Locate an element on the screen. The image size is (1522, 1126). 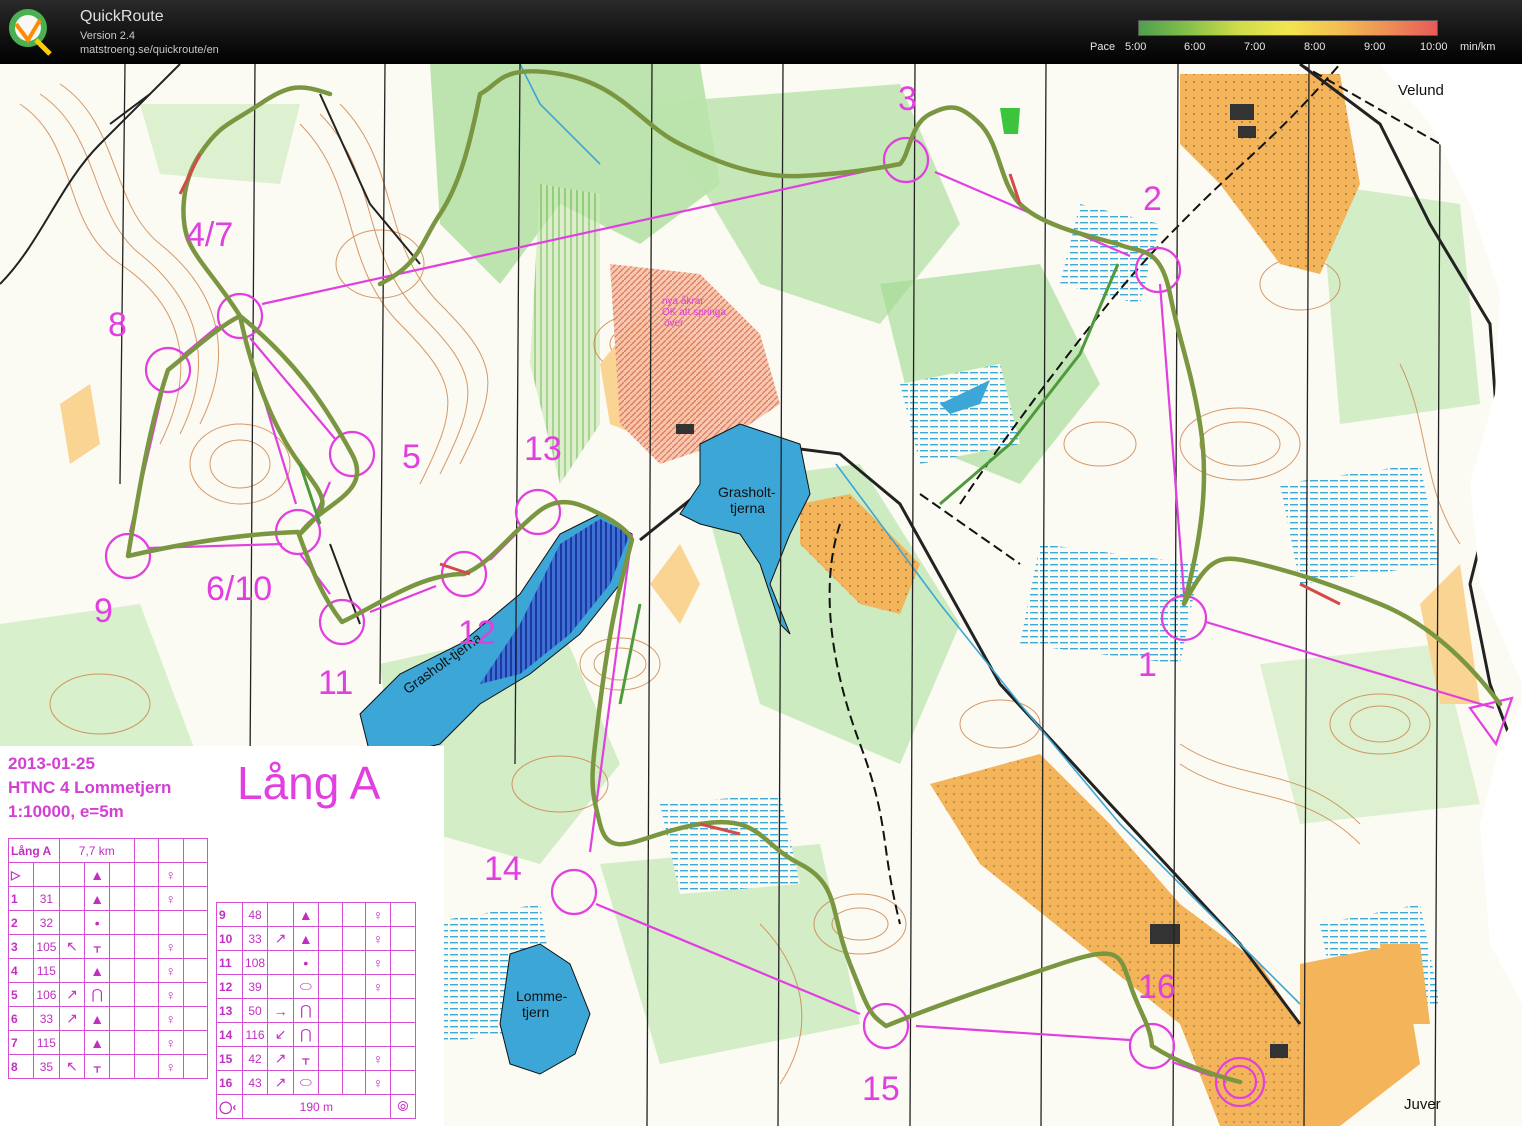
control-number-15: 15 is located at coordinates (881, 1089).